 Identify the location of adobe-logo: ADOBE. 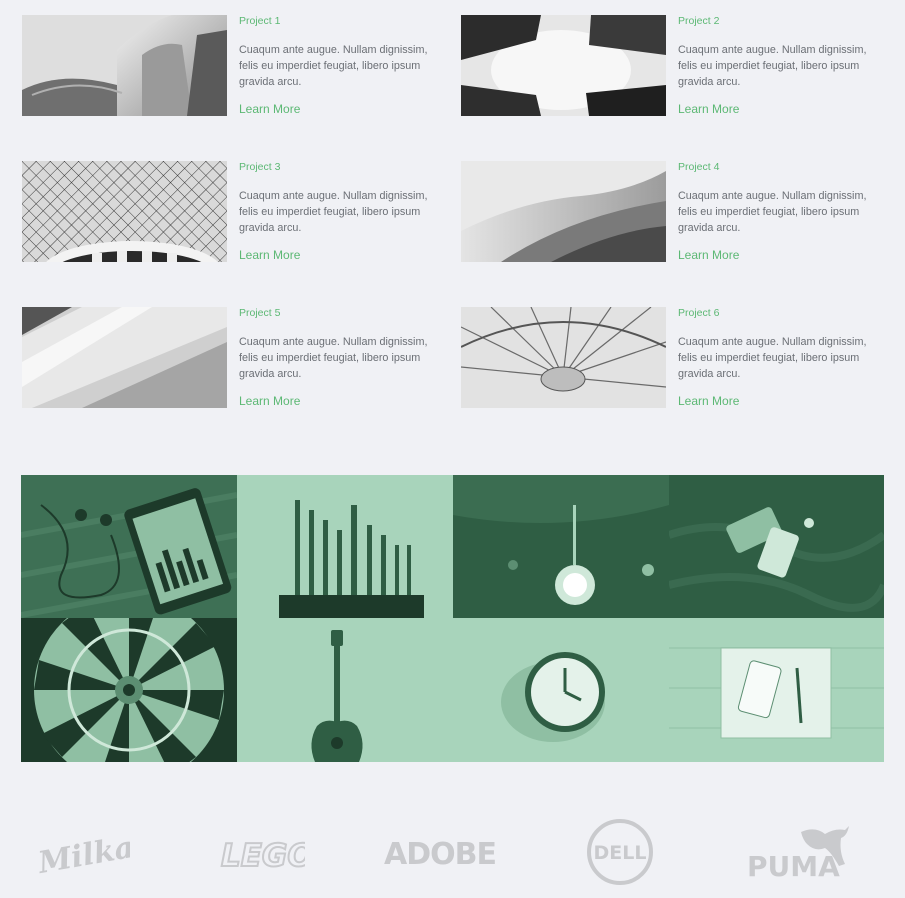
(440, 852).